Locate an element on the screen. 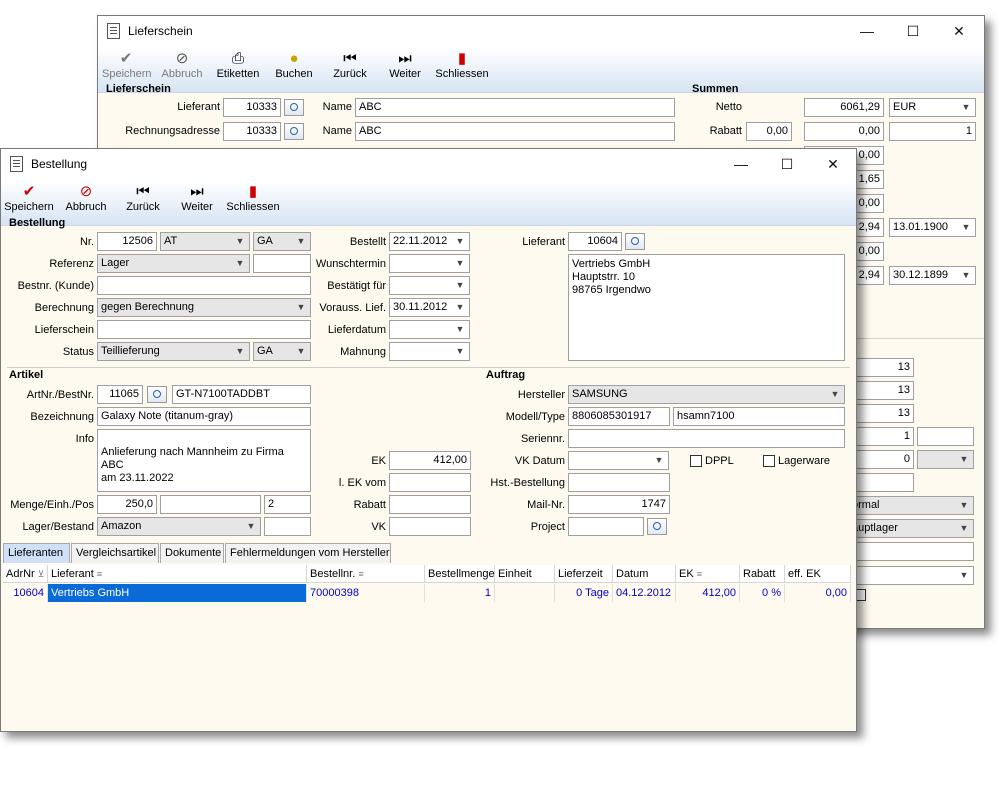 Image resolution: width=1000 pixels, height=800 pixels. tab-fehlermeldungen: Fehlermeldungen vom Hersteller is located at coordinates (308, 553).